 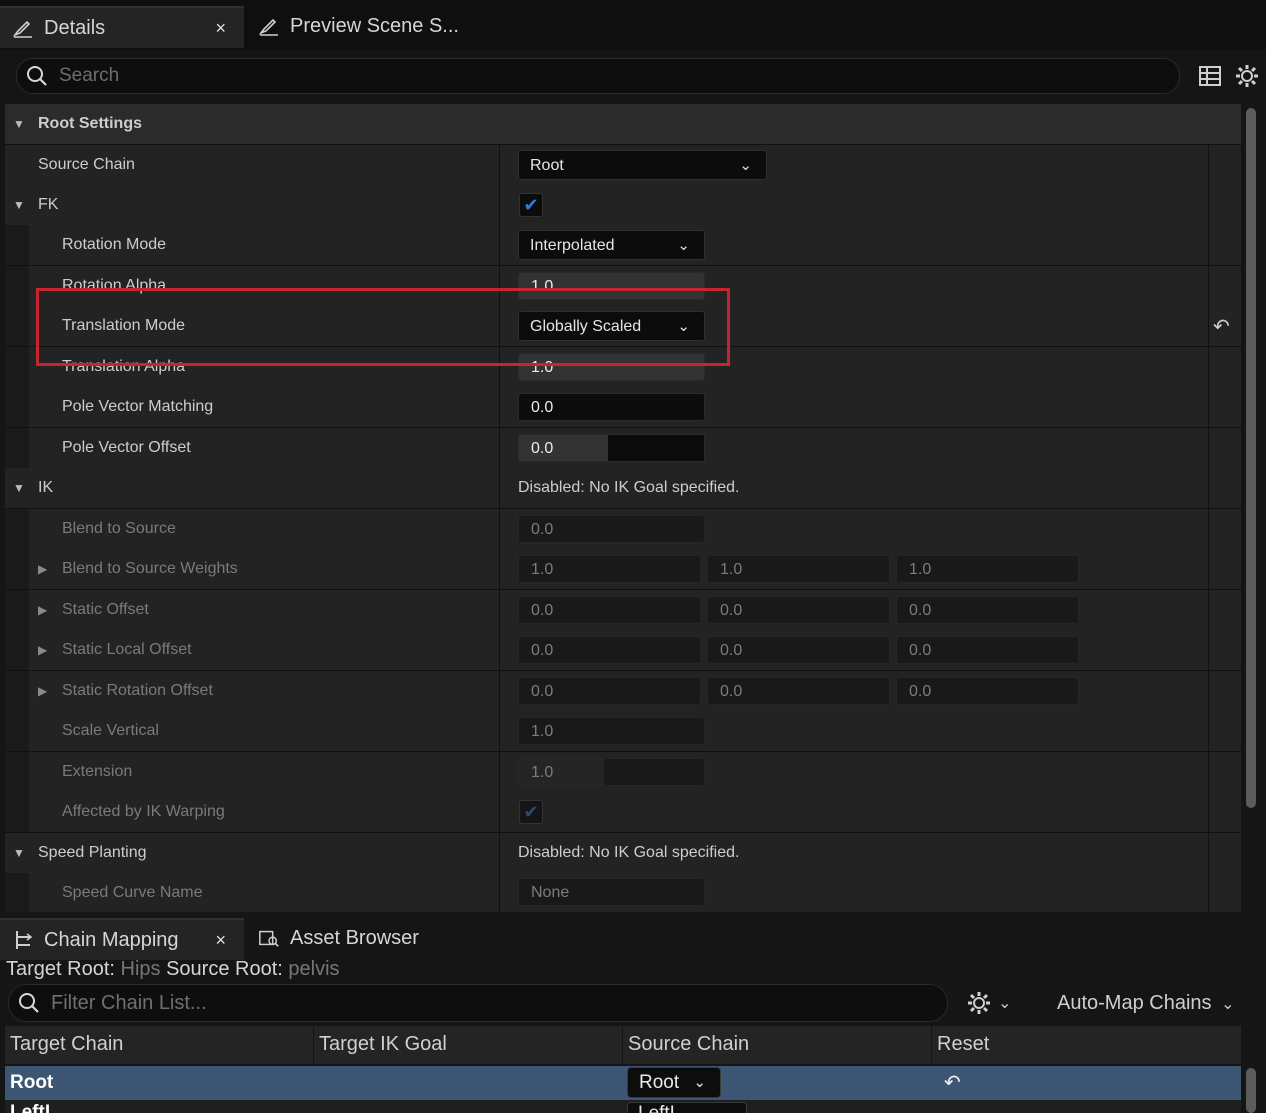 What do you see at coordinates (633, 938) in the screenshot?
I see `chain-mapping-tab-bar: Chain Mapping × Asset Browser` at bounding box center [633, 938].